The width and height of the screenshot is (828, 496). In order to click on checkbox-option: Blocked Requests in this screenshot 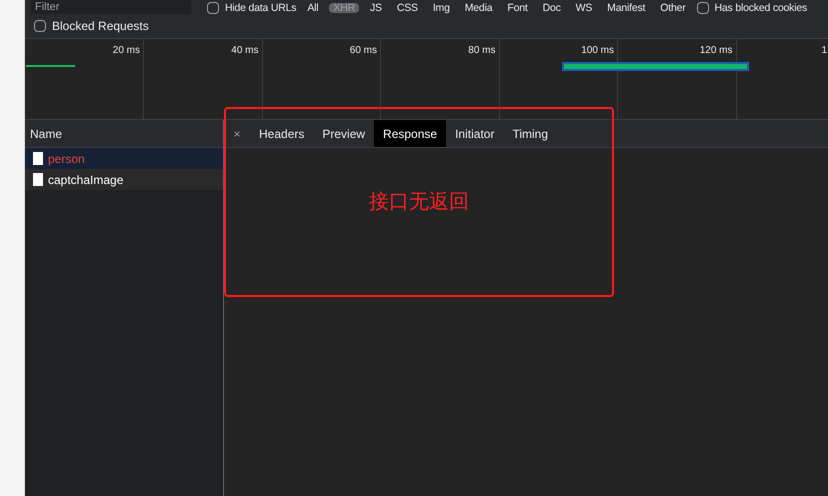, I will do `click(91, 26)`.